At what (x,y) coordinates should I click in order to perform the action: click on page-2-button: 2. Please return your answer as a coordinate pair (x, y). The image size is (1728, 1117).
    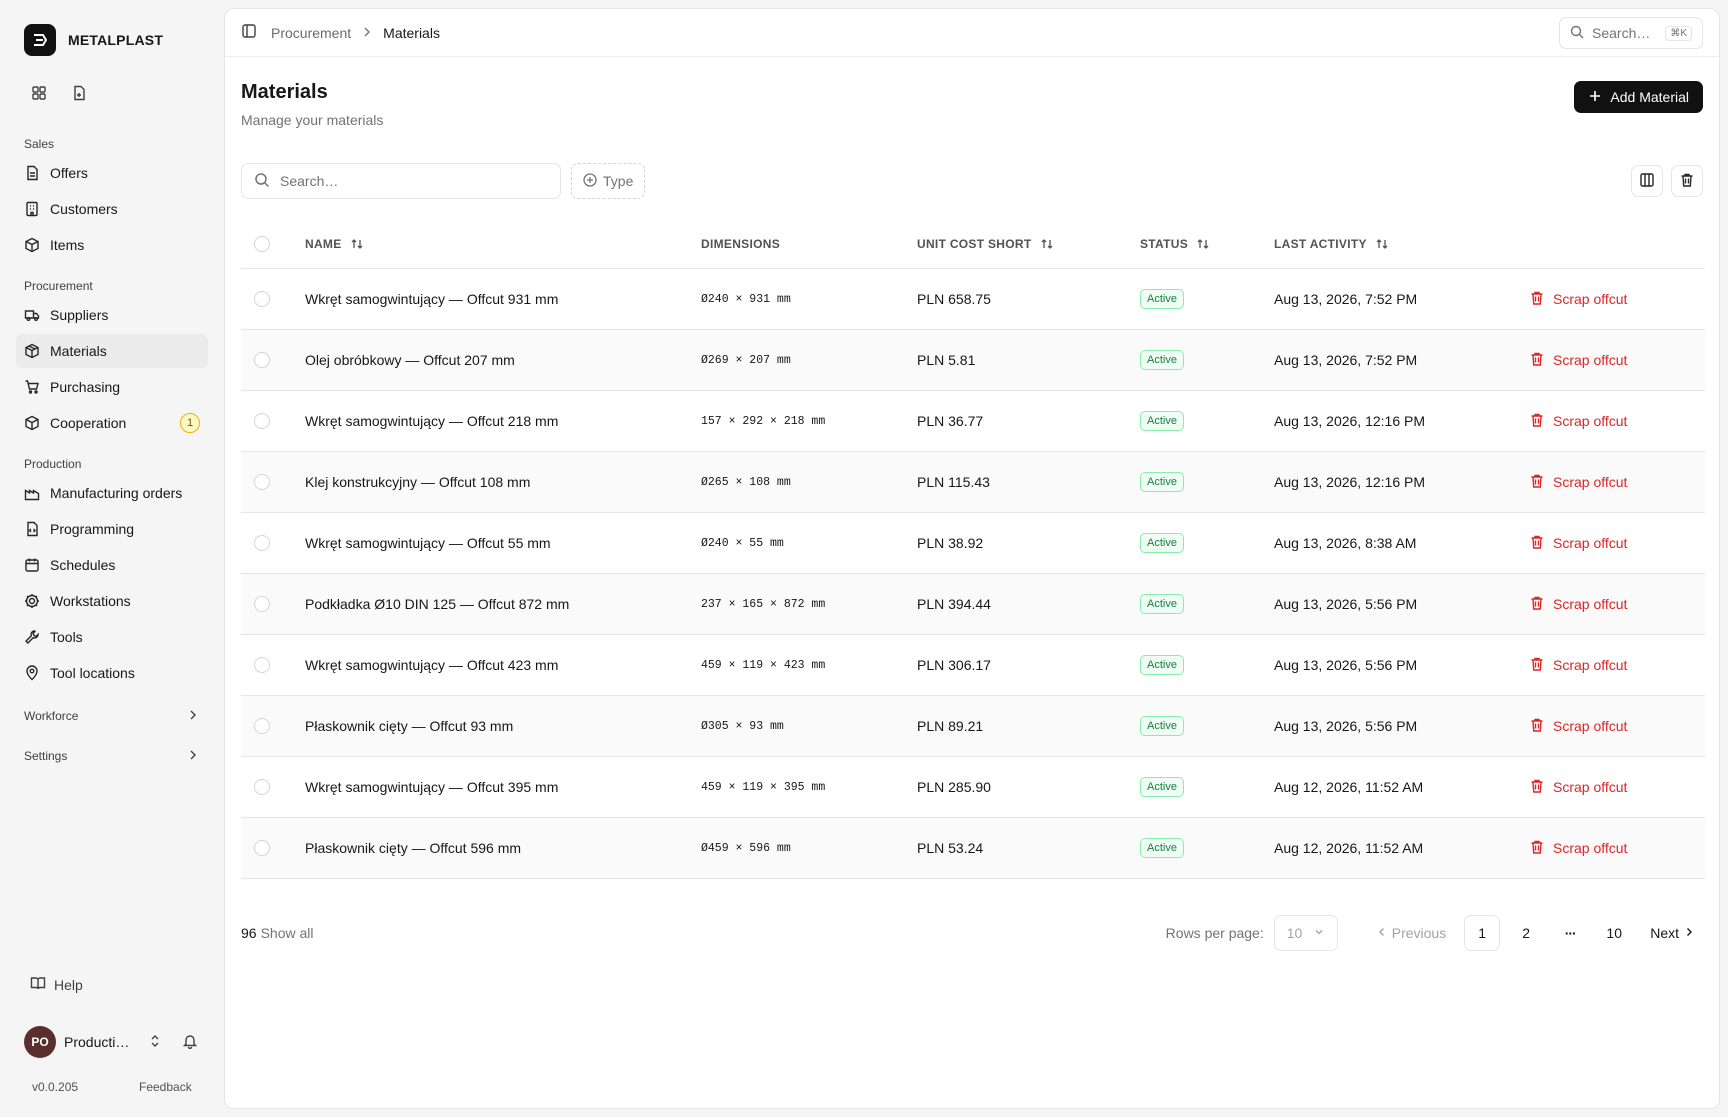
    Looking at the image, I should click on (1526, 933).